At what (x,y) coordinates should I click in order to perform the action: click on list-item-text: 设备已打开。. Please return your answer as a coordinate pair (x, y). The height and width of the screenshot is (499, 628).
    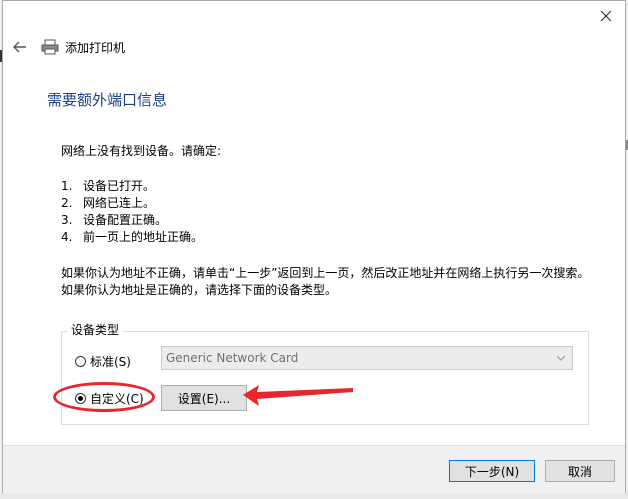
    Looking at the image, I should click on (119, 186).